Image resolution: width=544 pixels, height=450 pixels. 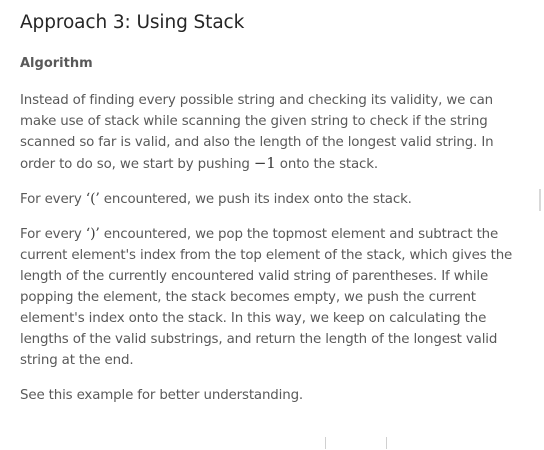 I want to click on page-title: Approach 3: Using Stack, so click(x=132, y=22).